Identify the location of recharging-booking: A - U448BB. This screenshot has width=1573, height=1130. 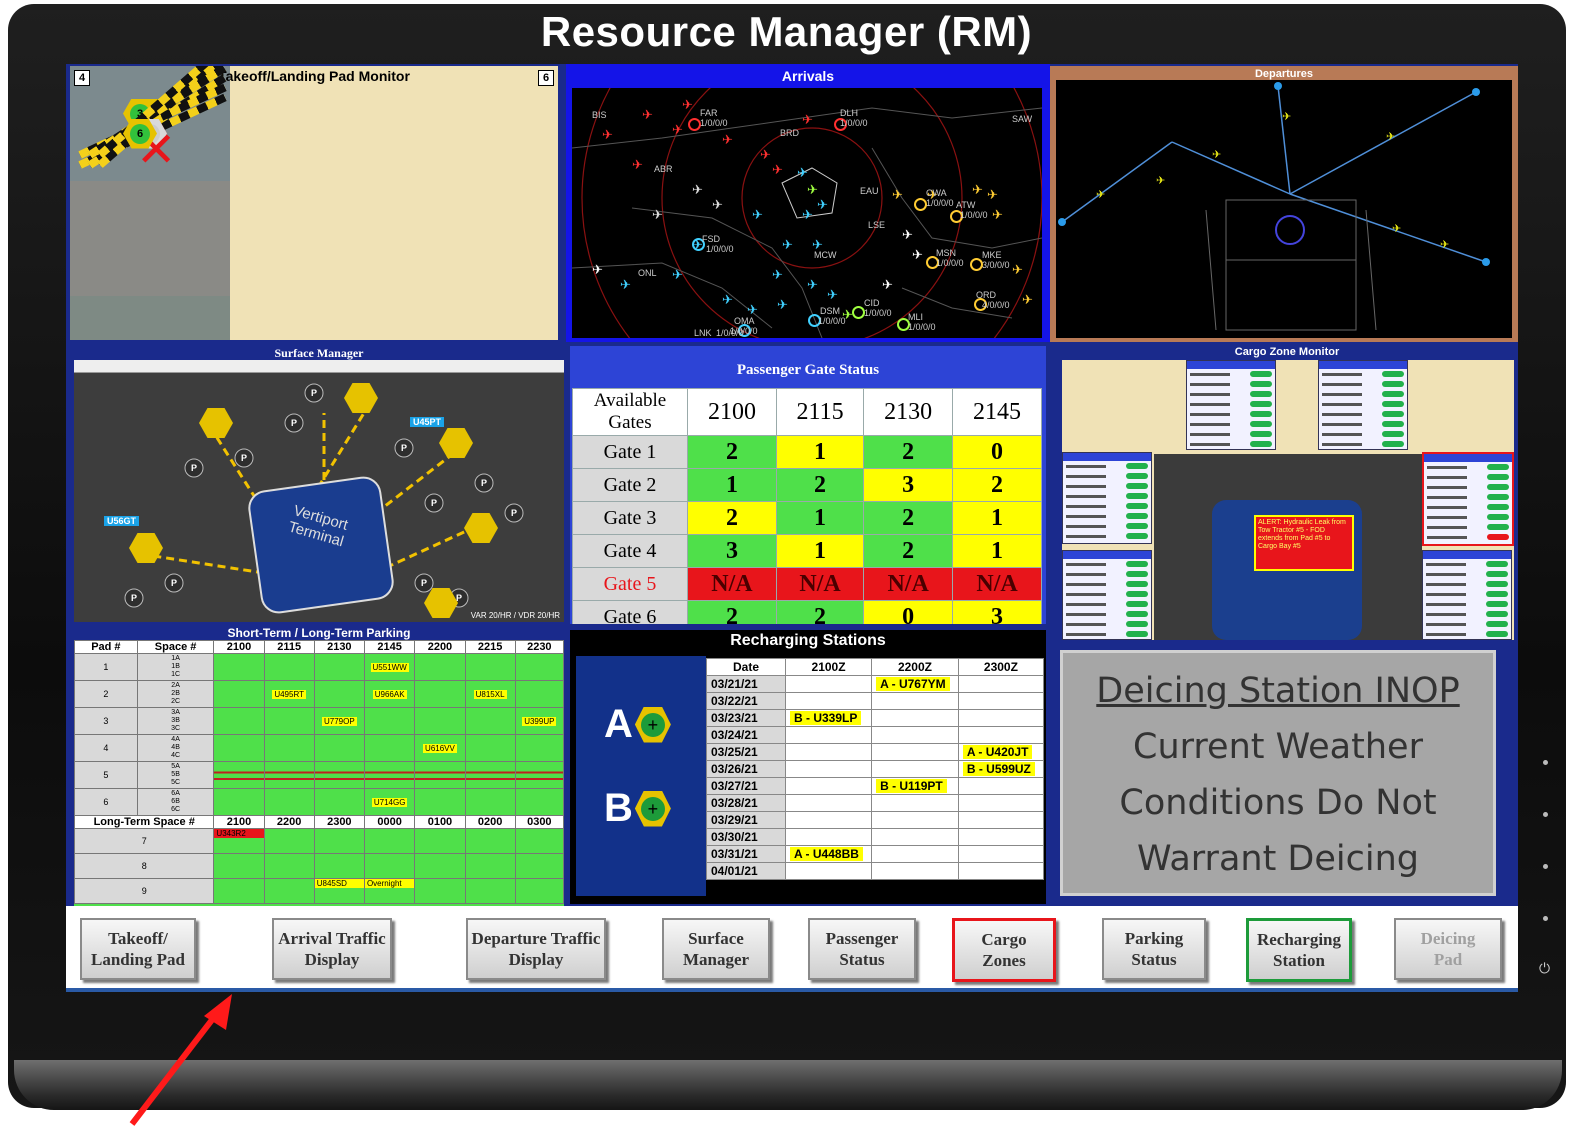
(826, 854).